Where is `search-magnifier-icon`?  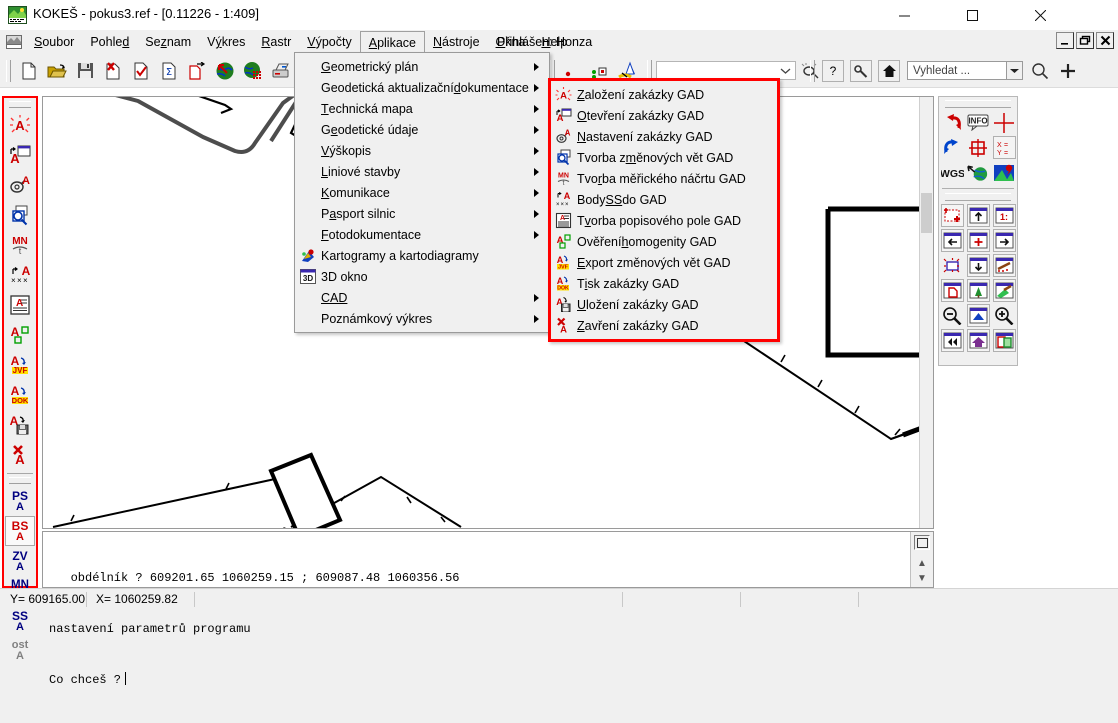 search-magnifier-icon is located at coordinates (1040, 71).